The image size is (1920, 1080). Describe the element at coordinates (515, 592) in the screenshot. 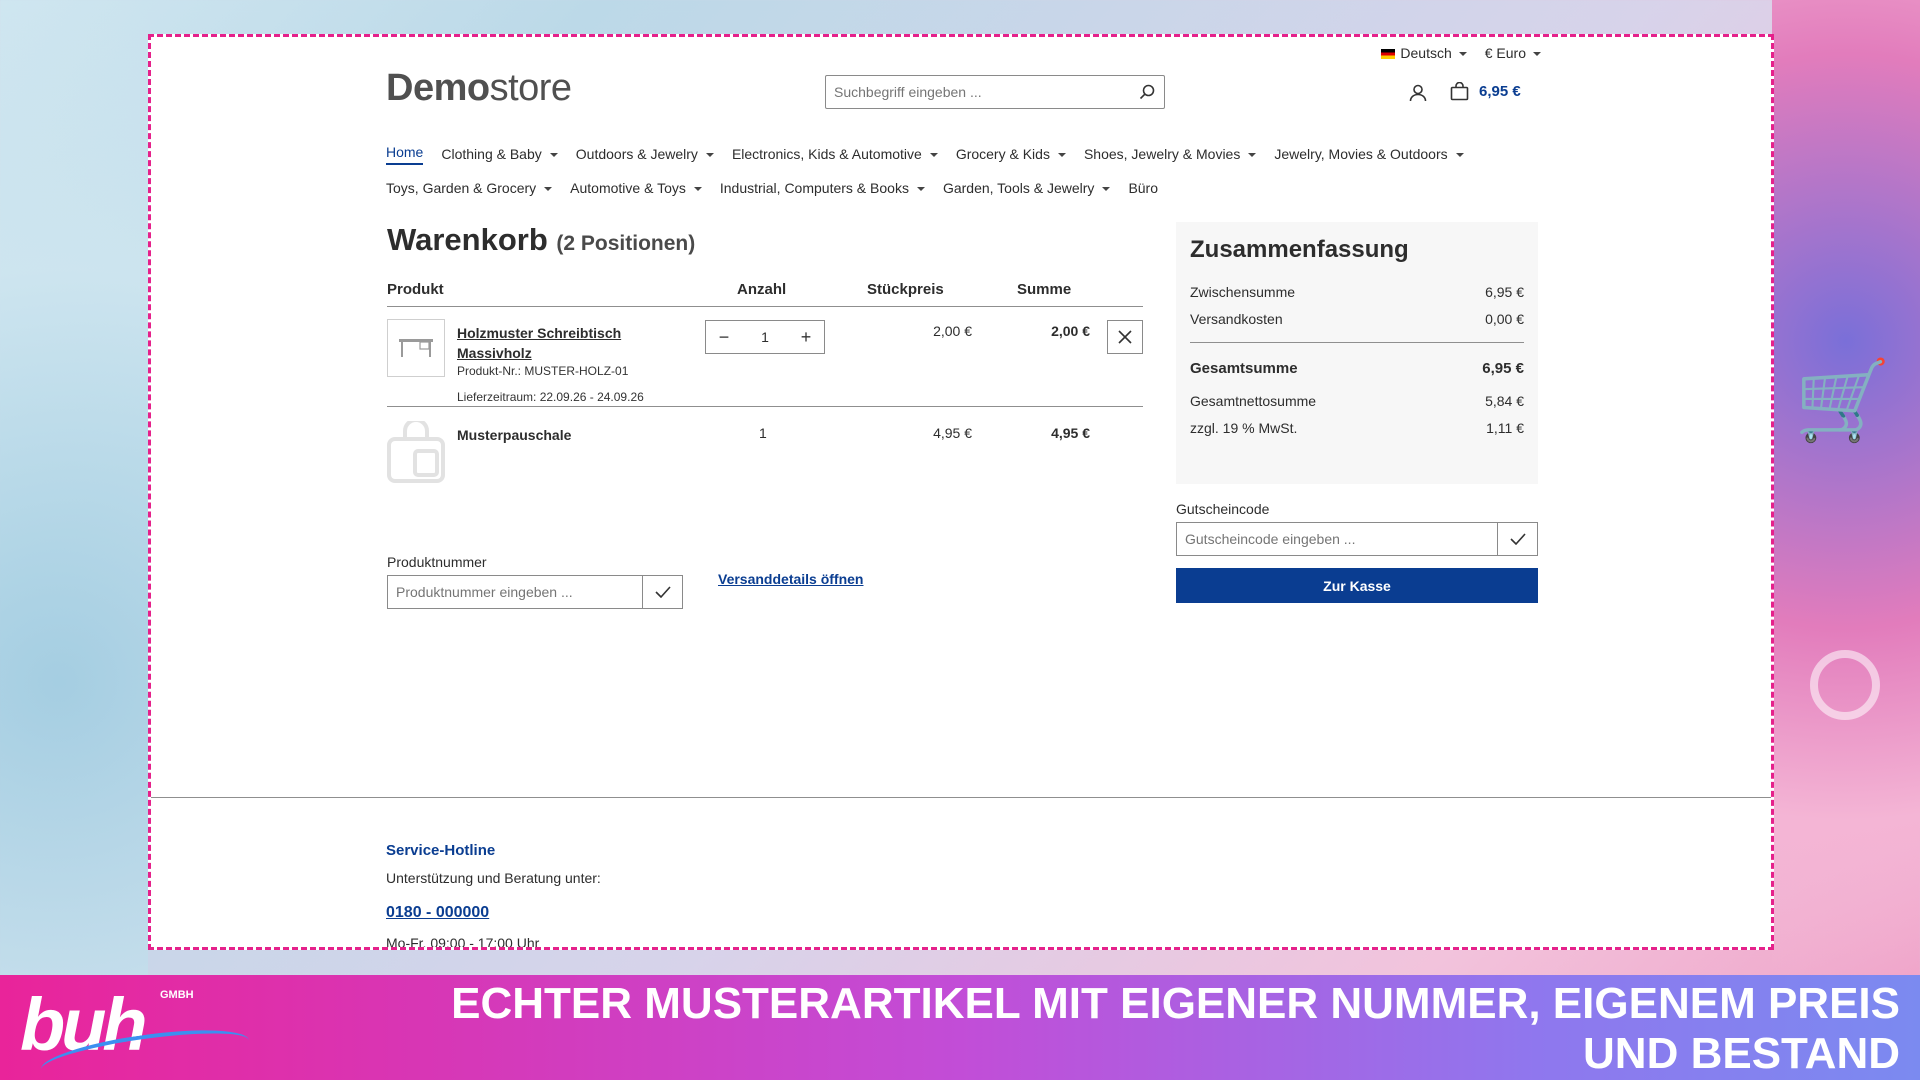

I see `product-number-input` at that location.